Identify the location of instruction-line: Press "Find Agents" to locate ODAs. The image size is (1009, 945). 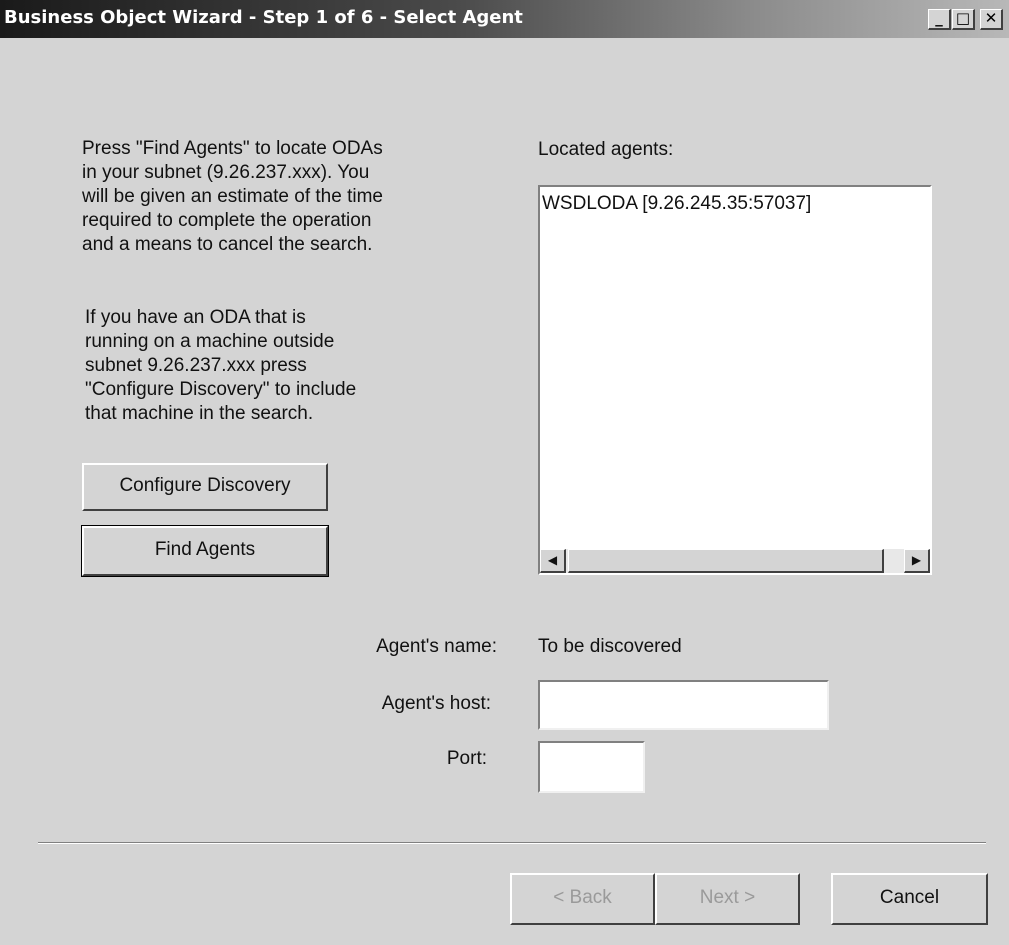
(232, 148).